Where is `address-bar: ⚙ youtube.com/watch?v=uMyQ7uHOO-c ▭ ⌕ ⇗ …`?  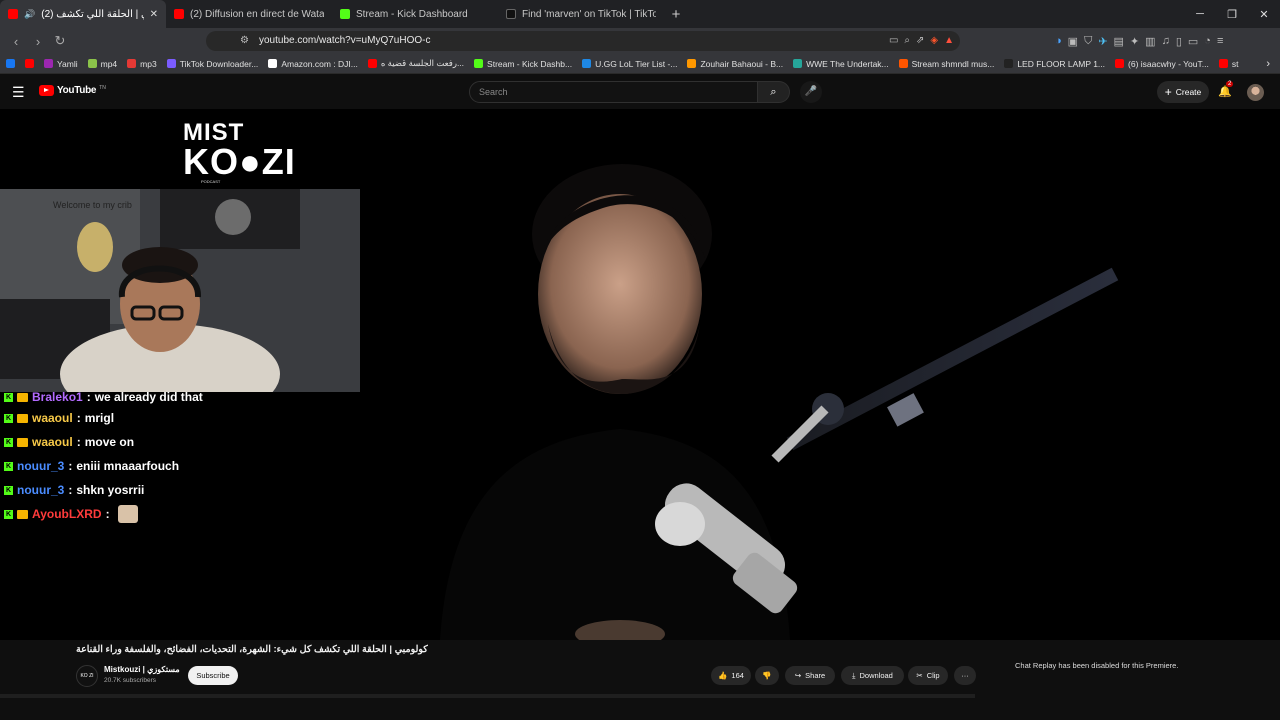 address-bar: ⚙ youtube.com/watch?v=uMyQ7uHOO-c ▭ ⌕ ⇗ … is located at coordinates (583, 41).